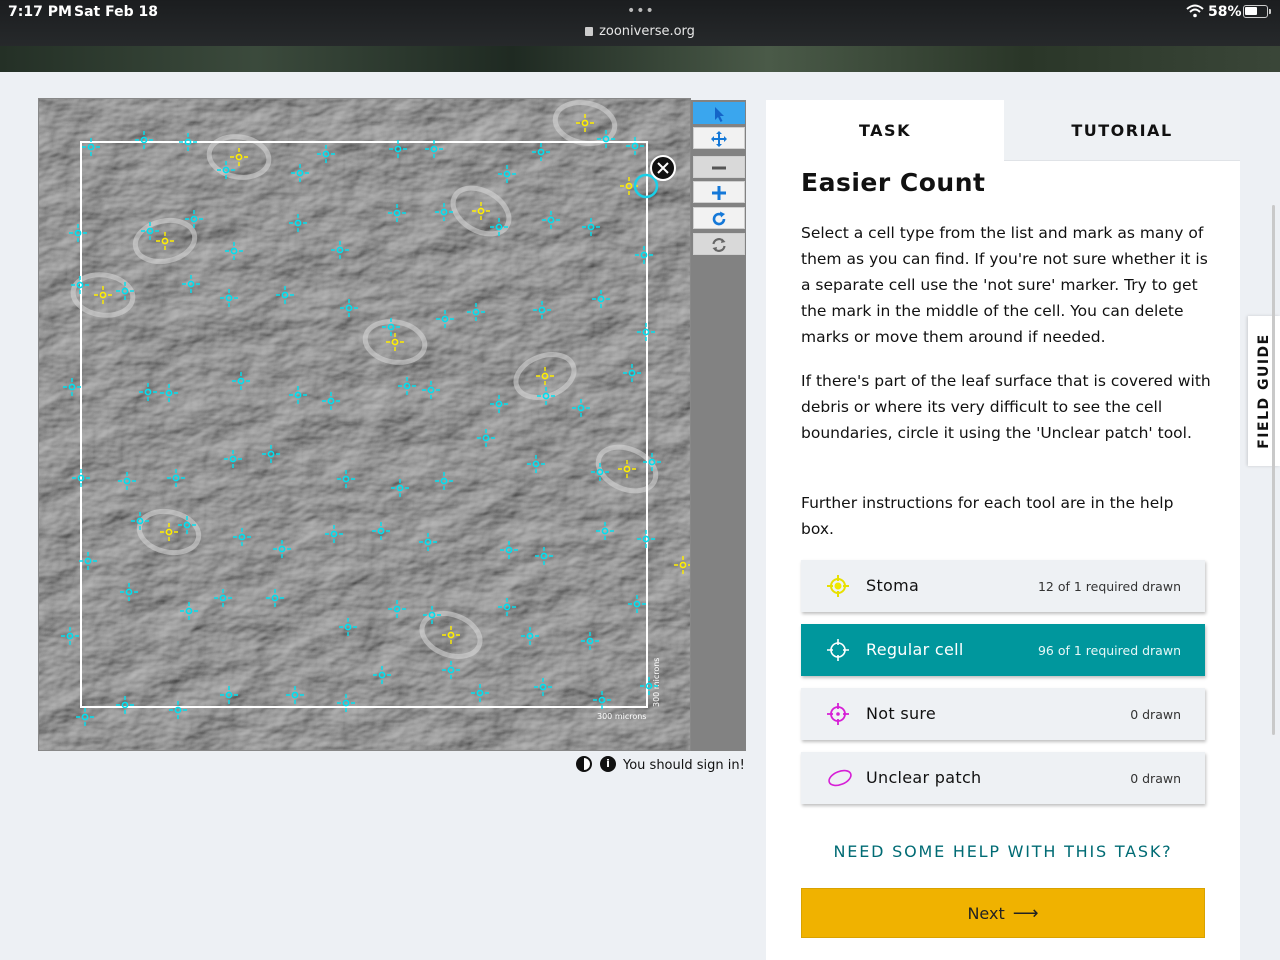 The image size is (1280, 960). I want to click on tool-option-unclear-patch: Unclear patch 0 drawn, so click(1003, 778).